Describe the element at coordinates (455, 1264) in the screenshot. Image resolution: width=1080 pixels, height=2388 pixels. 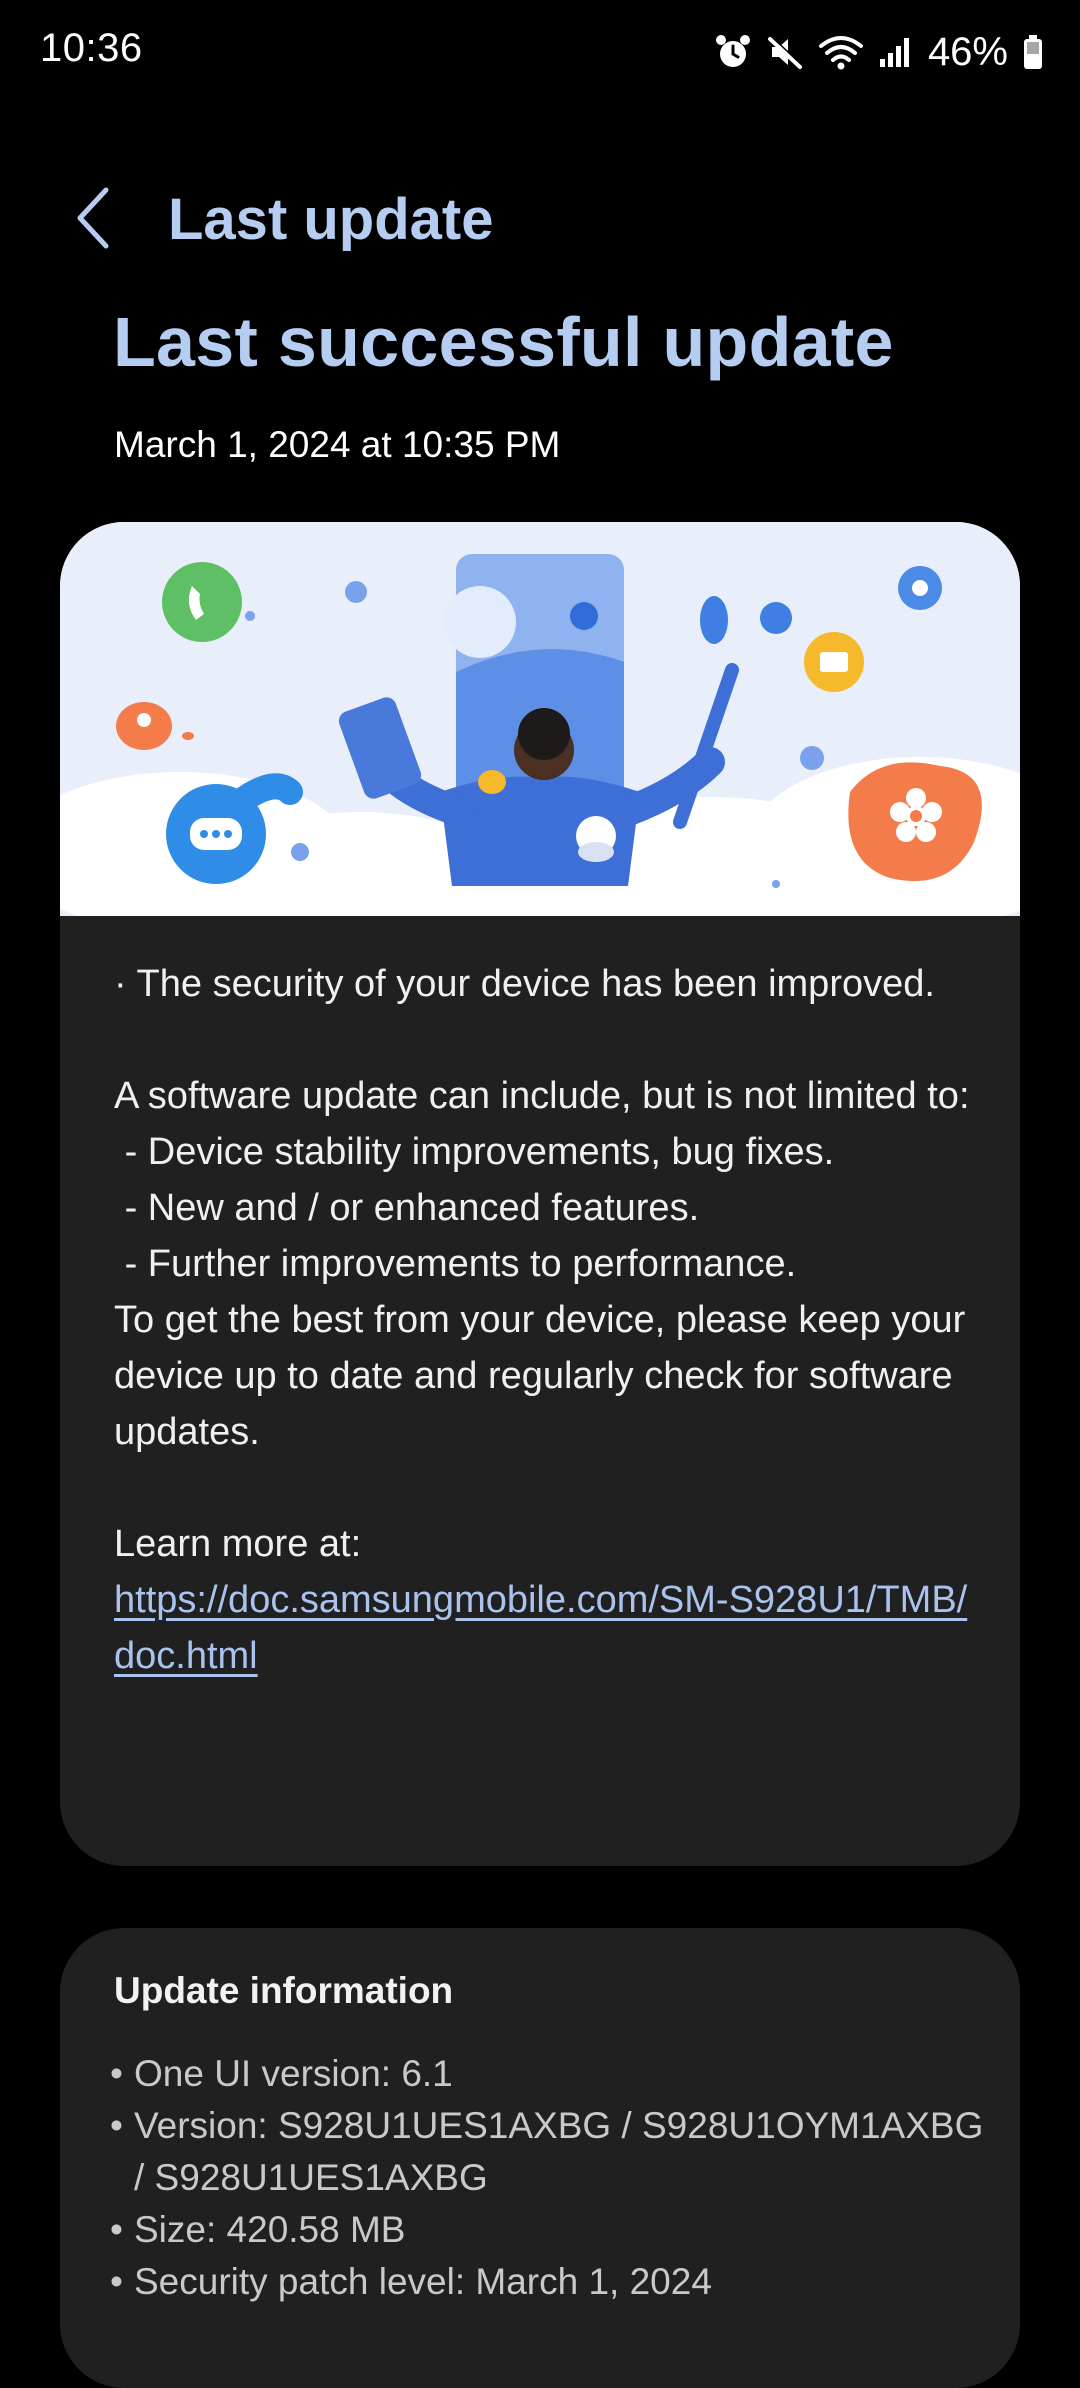
I see `release-note-line: - Further improvements to performance.` at that location.